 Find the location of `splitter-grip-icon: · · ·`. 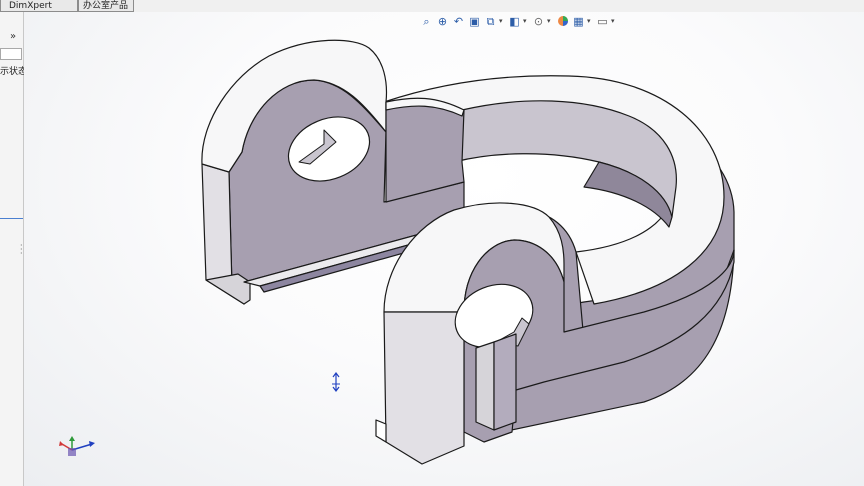

splitter-grip-icon: · · · is located at coordinates (21, 251).